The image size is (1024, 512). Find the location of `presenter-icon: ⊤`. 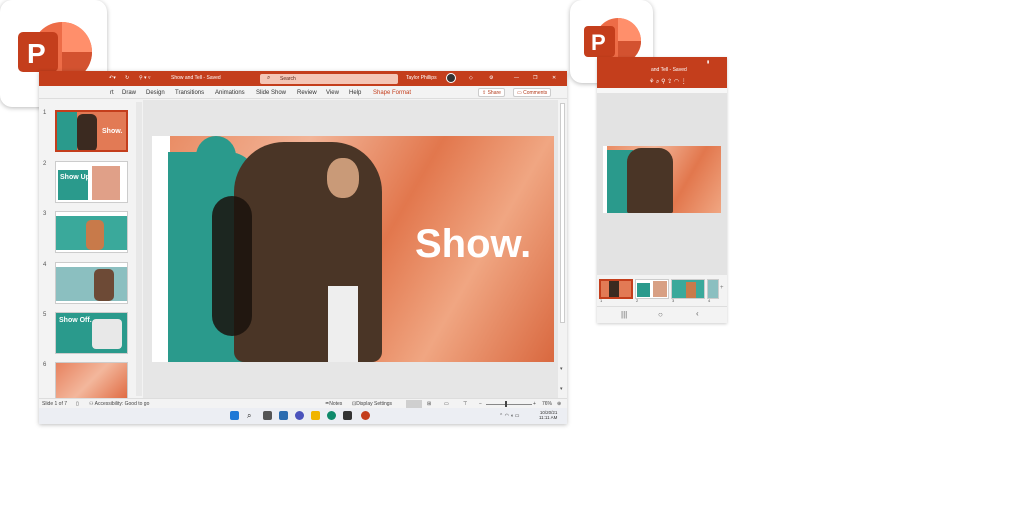

presenter-icon: ⊤ is located at coordinates (465, 404).